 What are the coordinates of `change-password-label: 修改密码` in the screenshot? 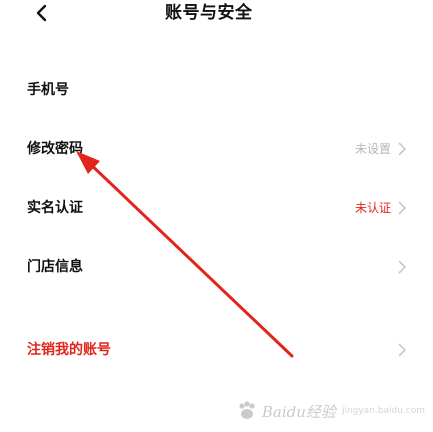 It's located at (55, 149).